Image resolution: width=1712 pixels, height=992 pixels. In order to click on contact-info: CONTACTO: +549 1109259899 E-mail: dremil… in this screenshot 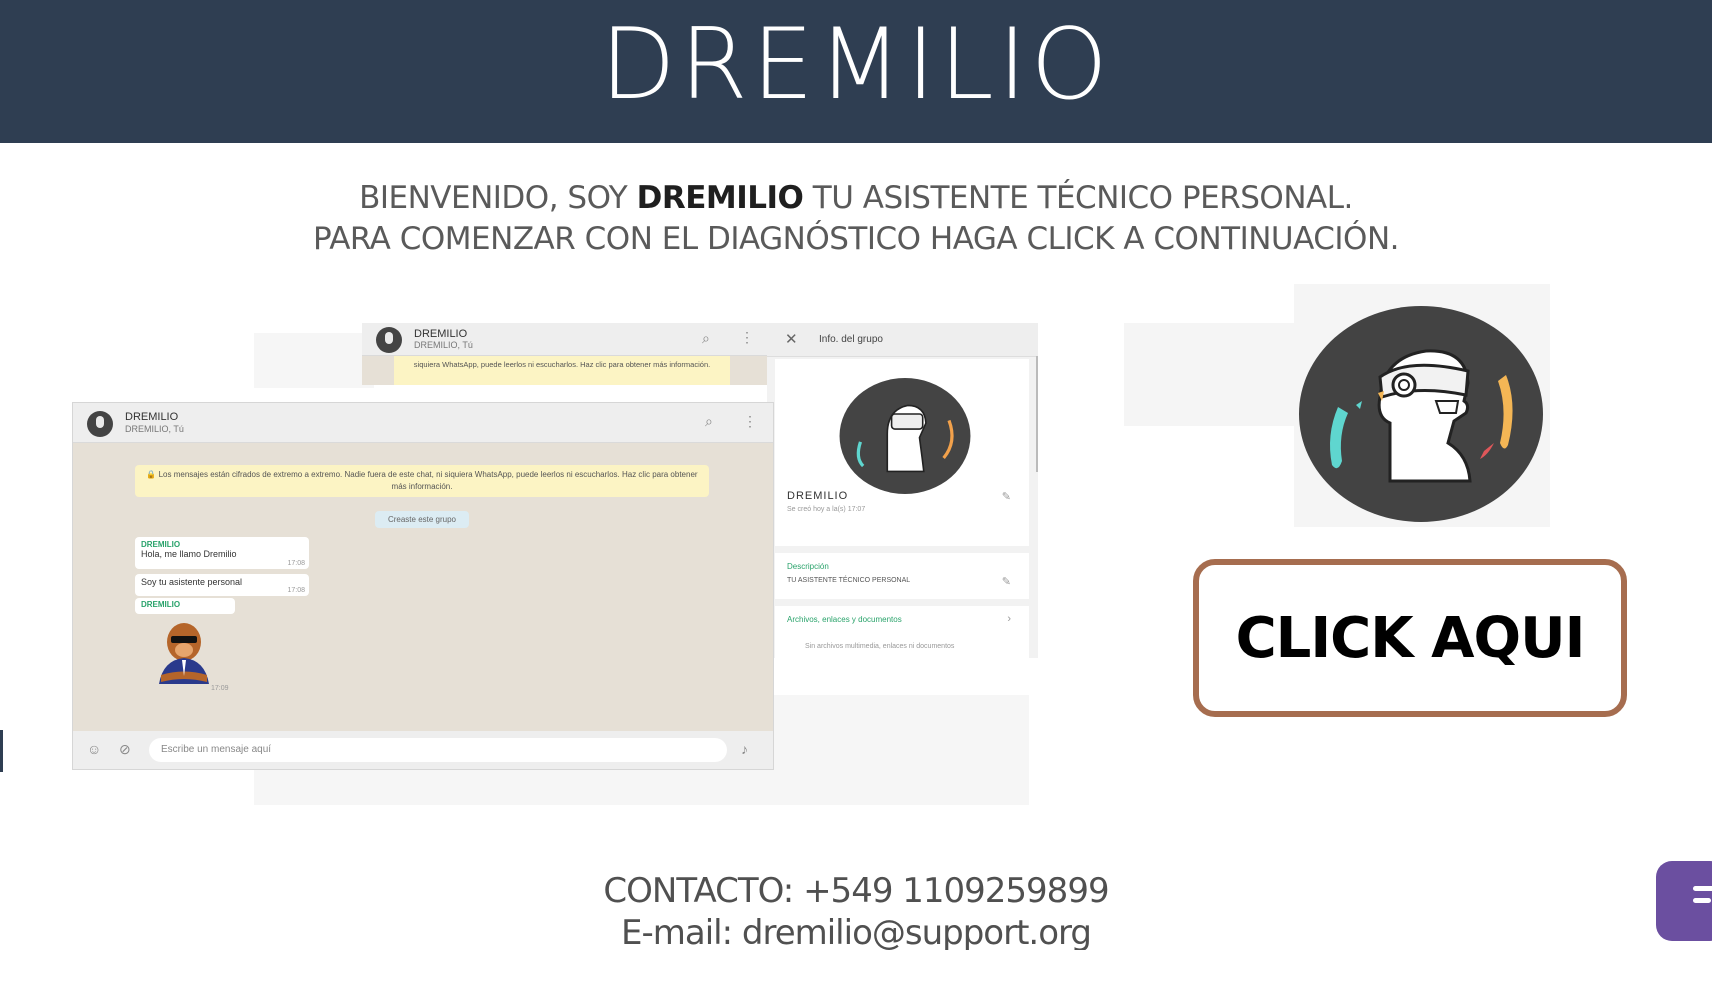, I will do `click(856, 912)`.